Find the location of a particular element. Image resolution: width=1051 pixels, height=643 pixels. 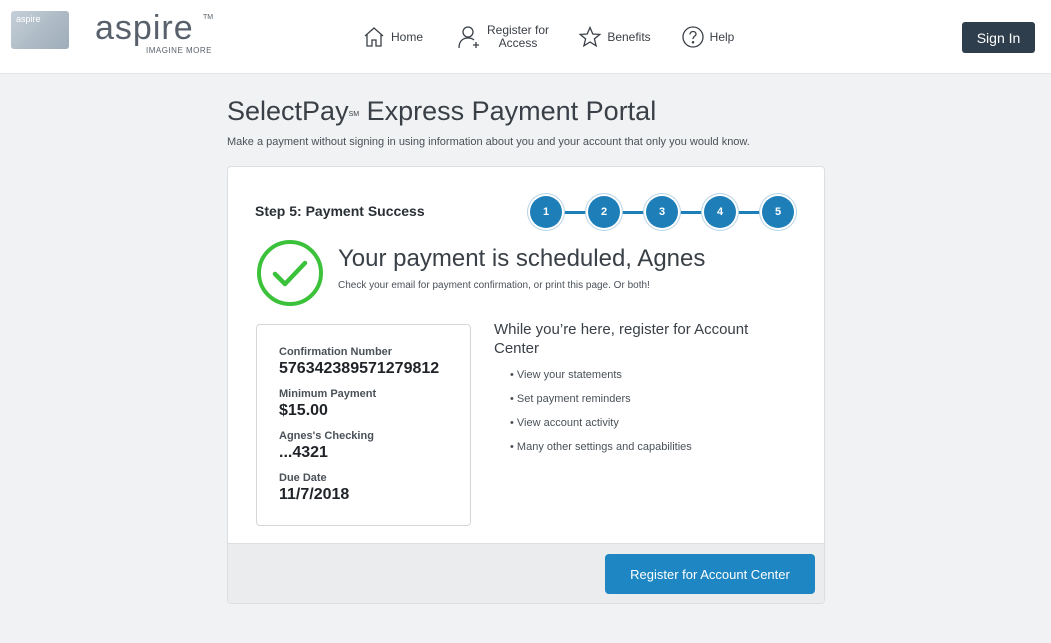

nav-help: Help is located at coordinates (707, 37).